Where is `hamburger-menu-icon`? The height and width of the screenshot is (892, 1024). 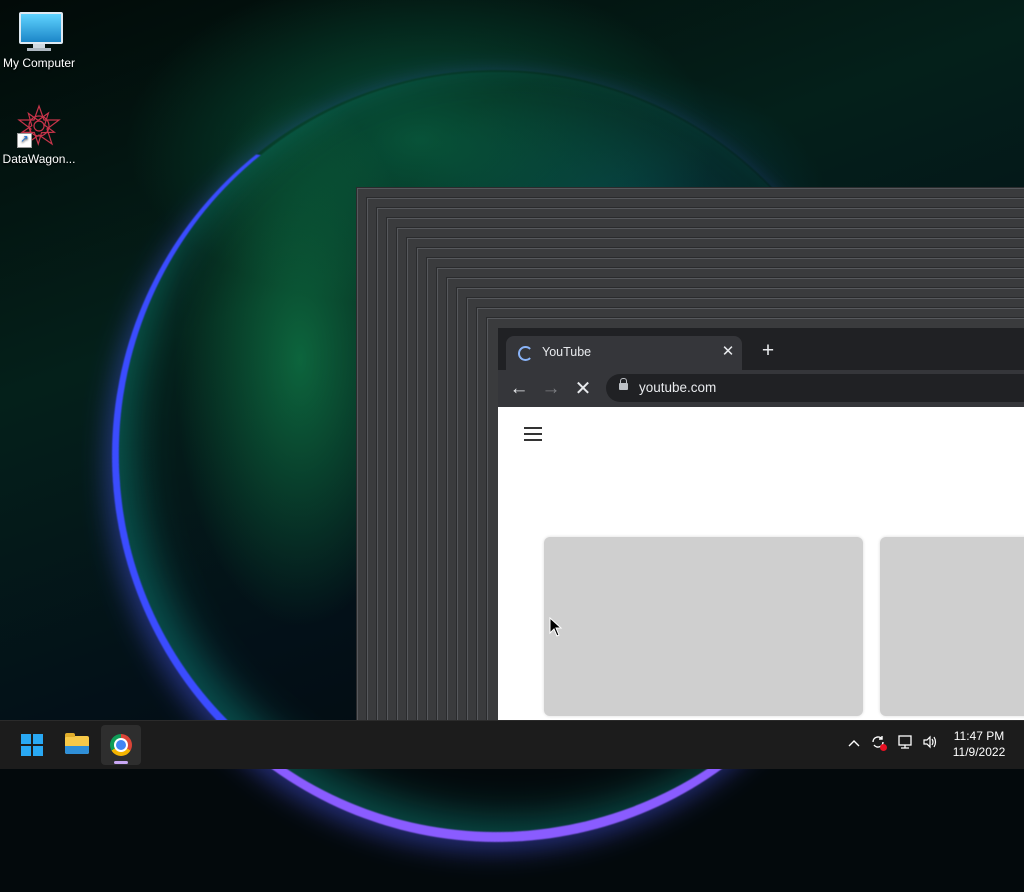 hamburger-menu-icon is located at coordinates (533, 434).